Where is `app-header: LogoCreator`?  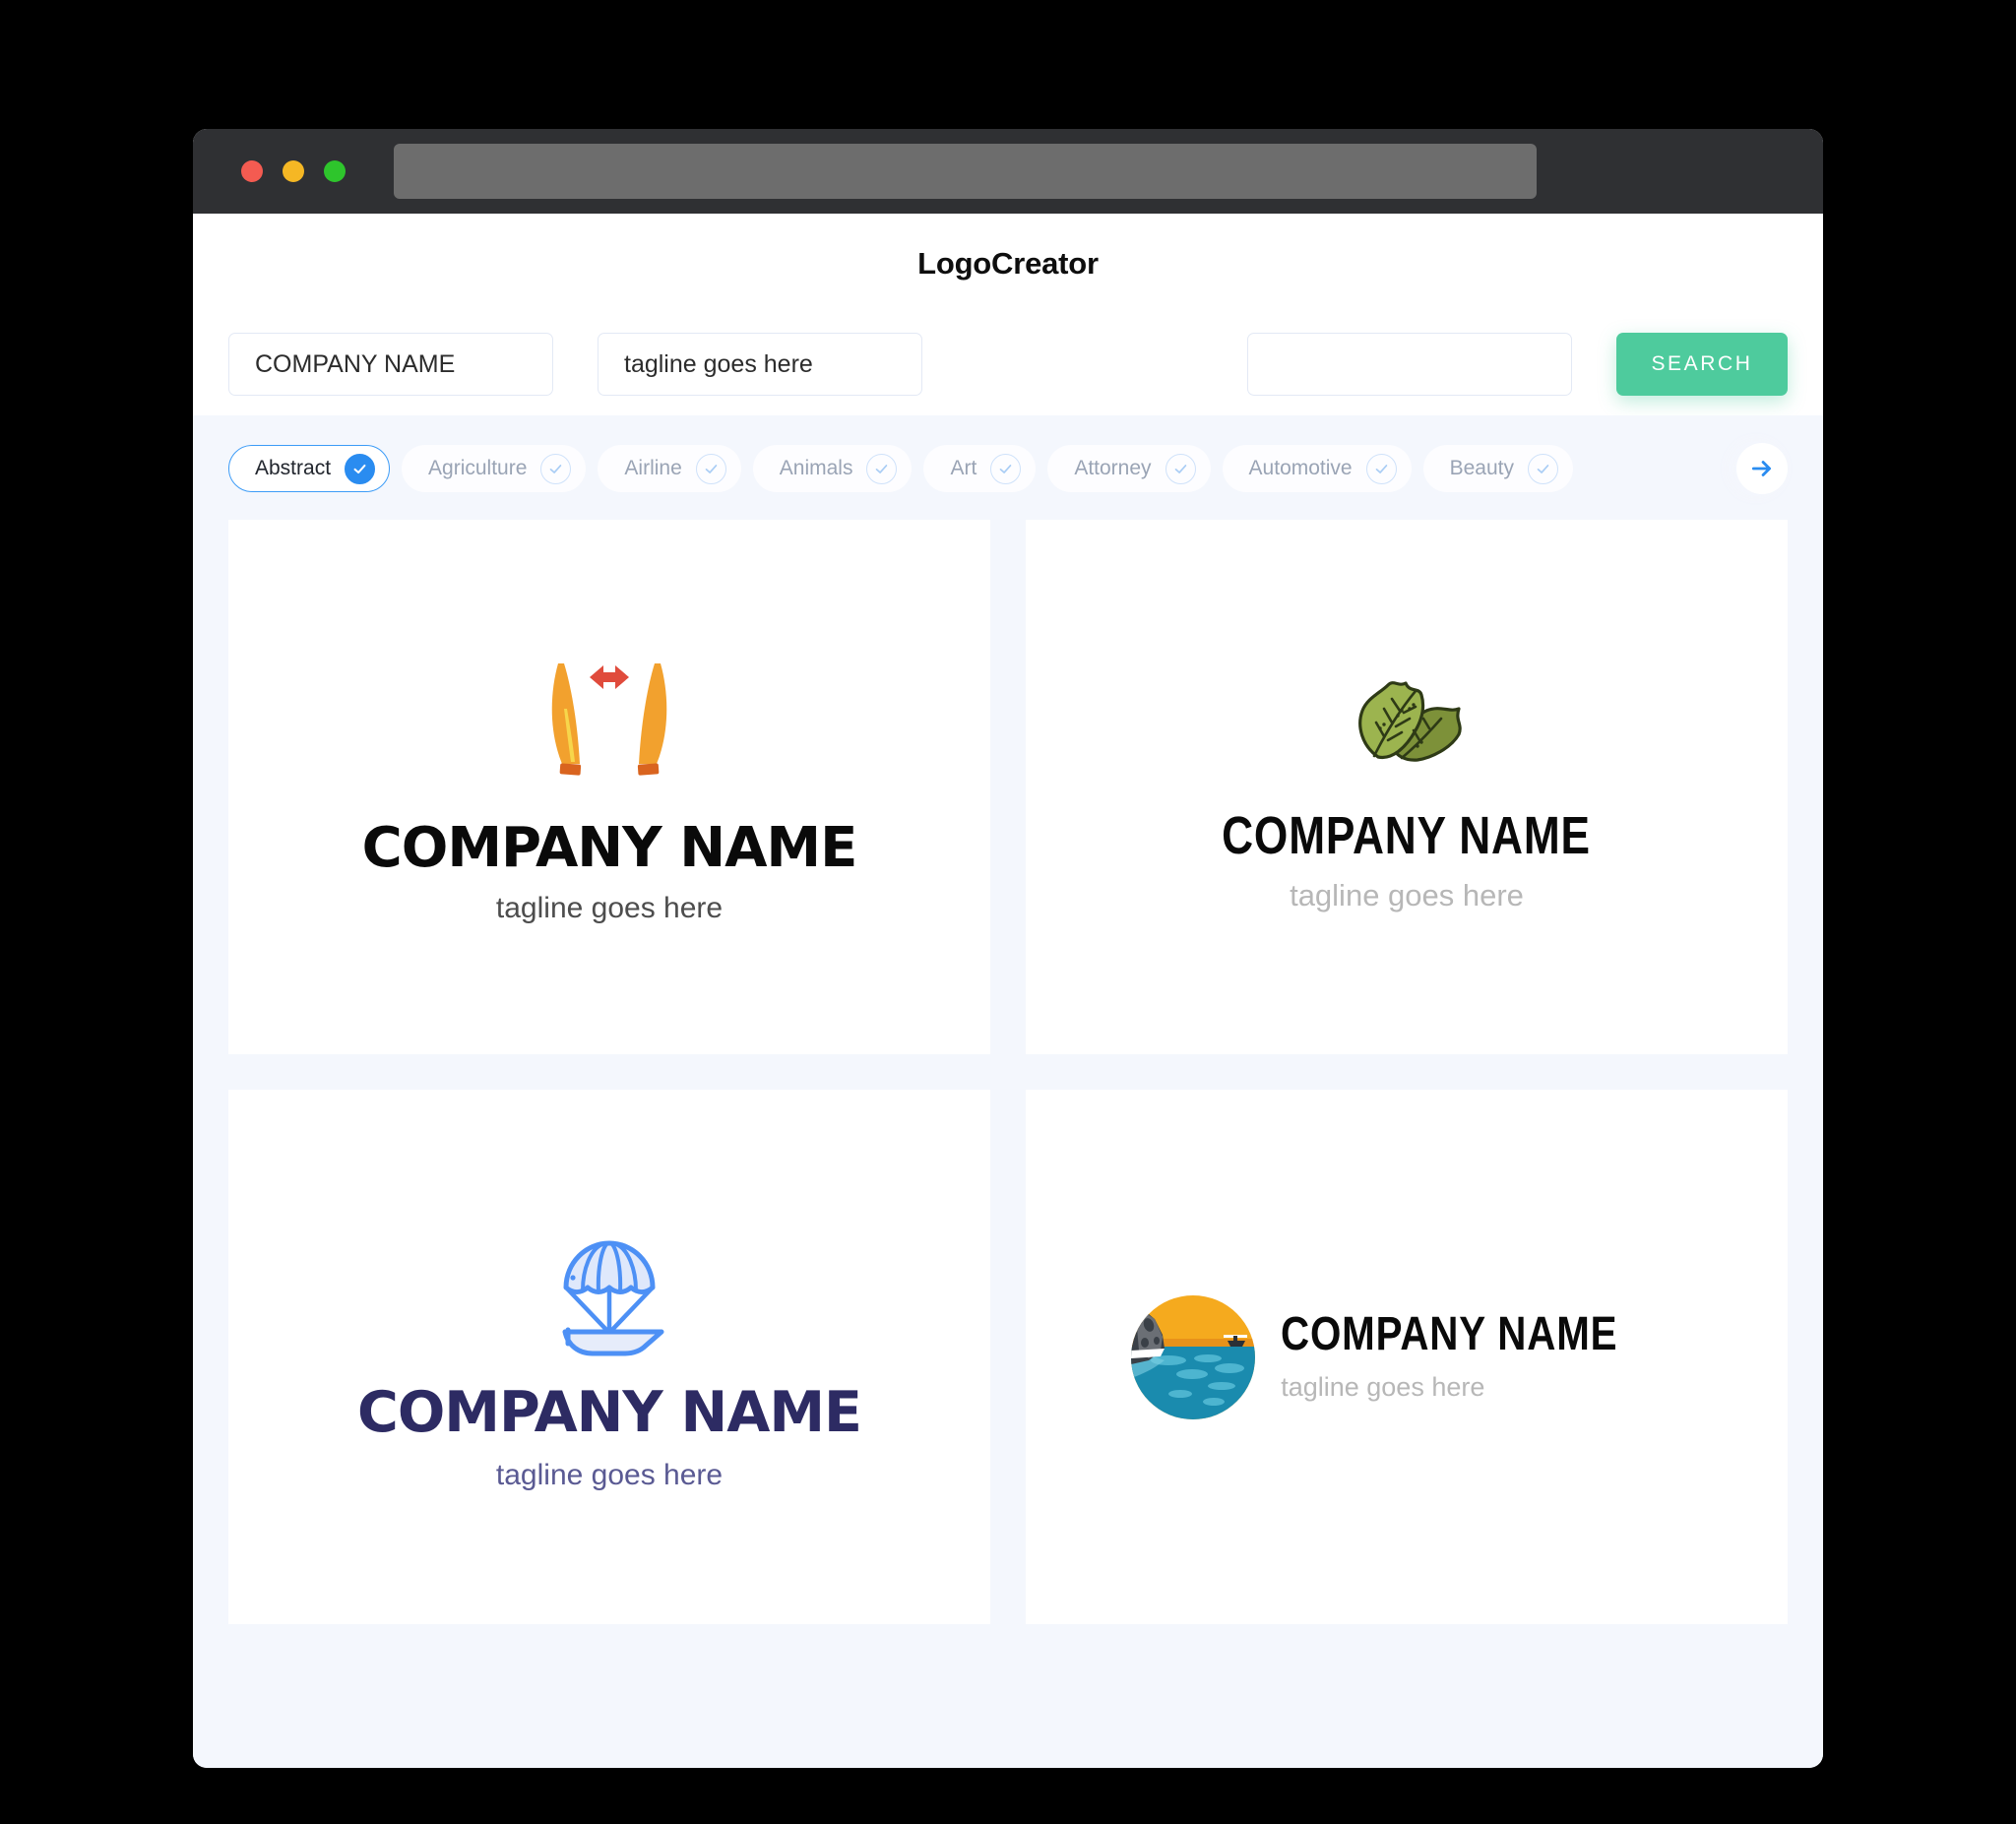 app-header: LogoCreator is located at coordinates (1008, 264).